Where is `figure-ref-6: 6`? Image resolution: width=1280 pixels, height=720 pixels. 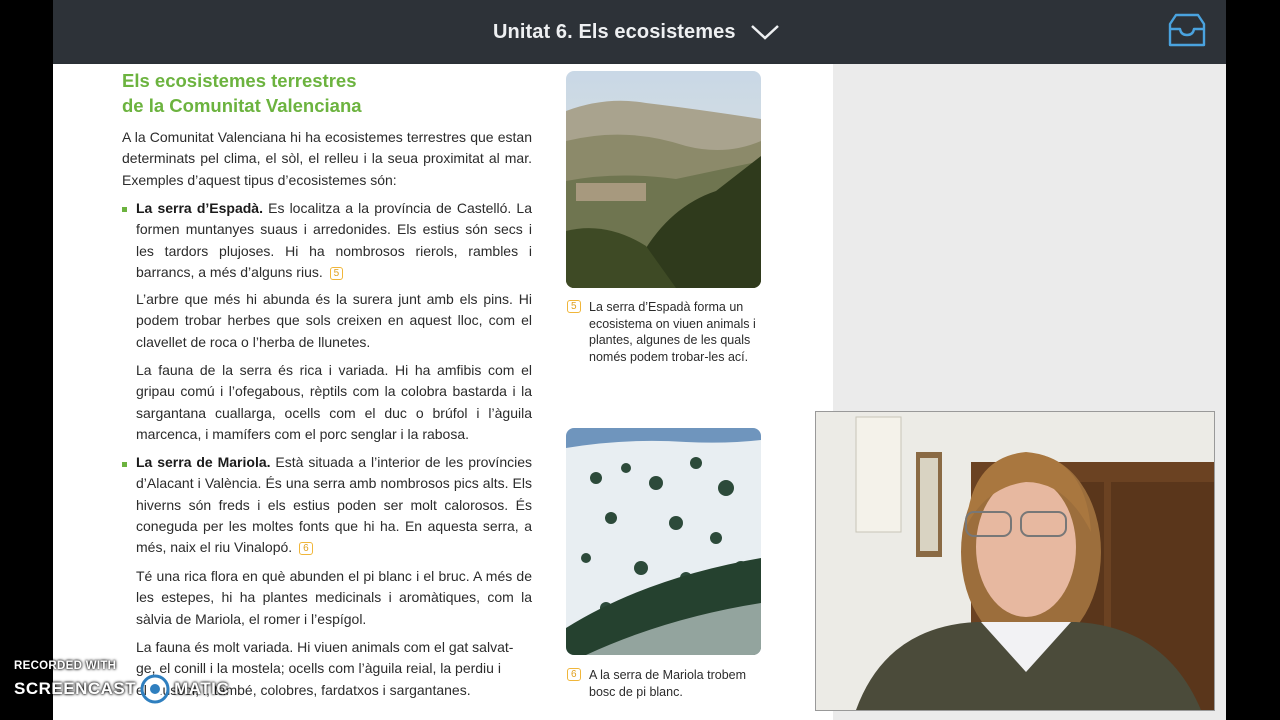
figure-ref-6: 6 is located at coordinates (306, 549).